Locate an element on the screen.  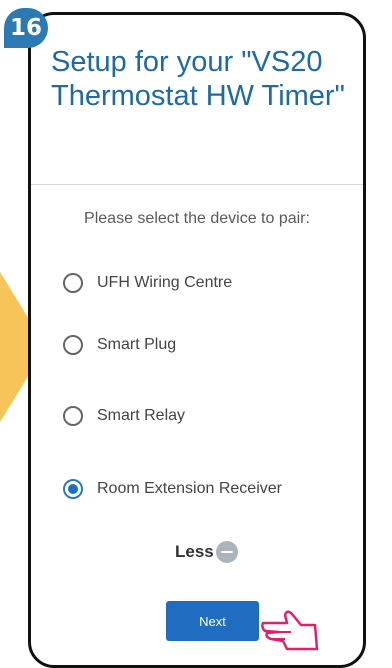
option-label: UFH Wiring Centre is located at coordinates (165, 282).